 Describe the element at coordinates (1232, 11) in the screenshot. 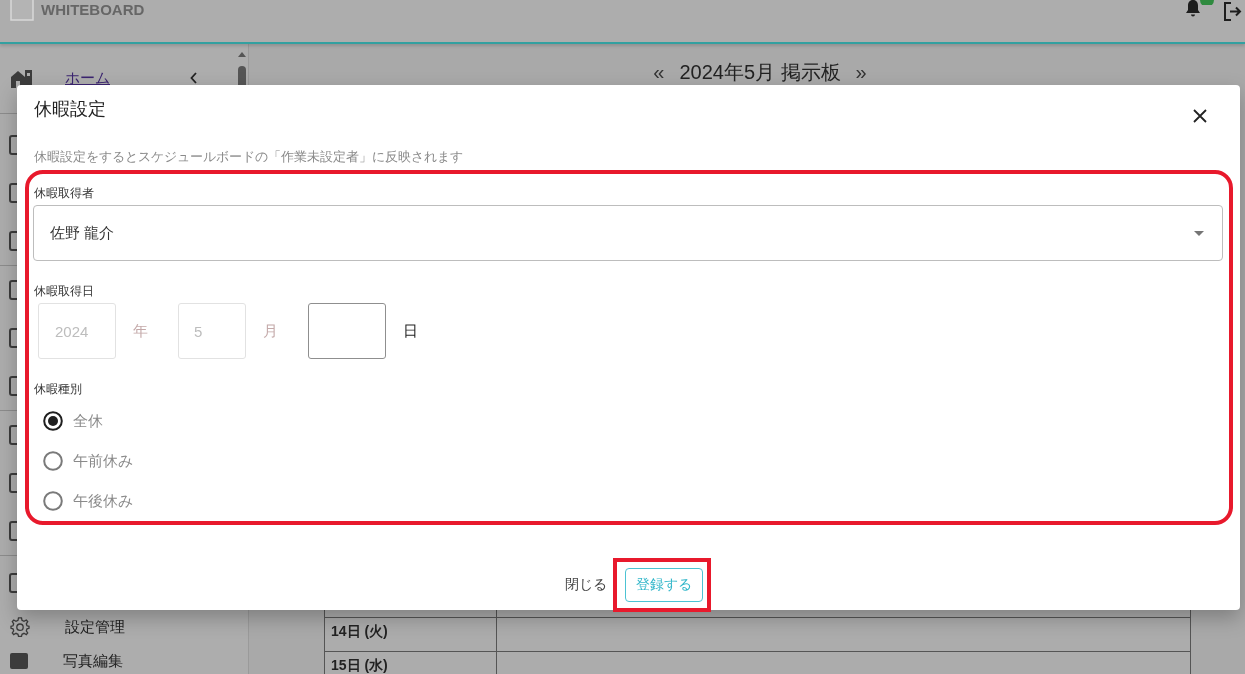

I see `logout-icon` at that location.